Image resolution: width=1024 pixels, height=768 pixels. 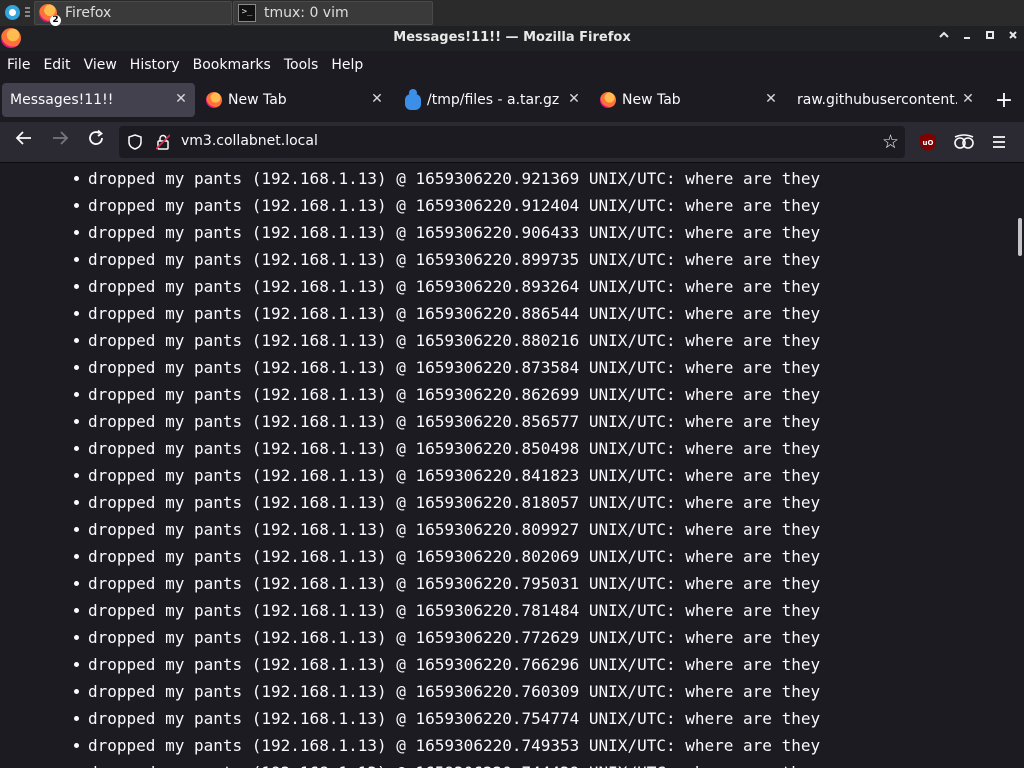 I want to click on minimize-icon, so click(x=967, y=38).